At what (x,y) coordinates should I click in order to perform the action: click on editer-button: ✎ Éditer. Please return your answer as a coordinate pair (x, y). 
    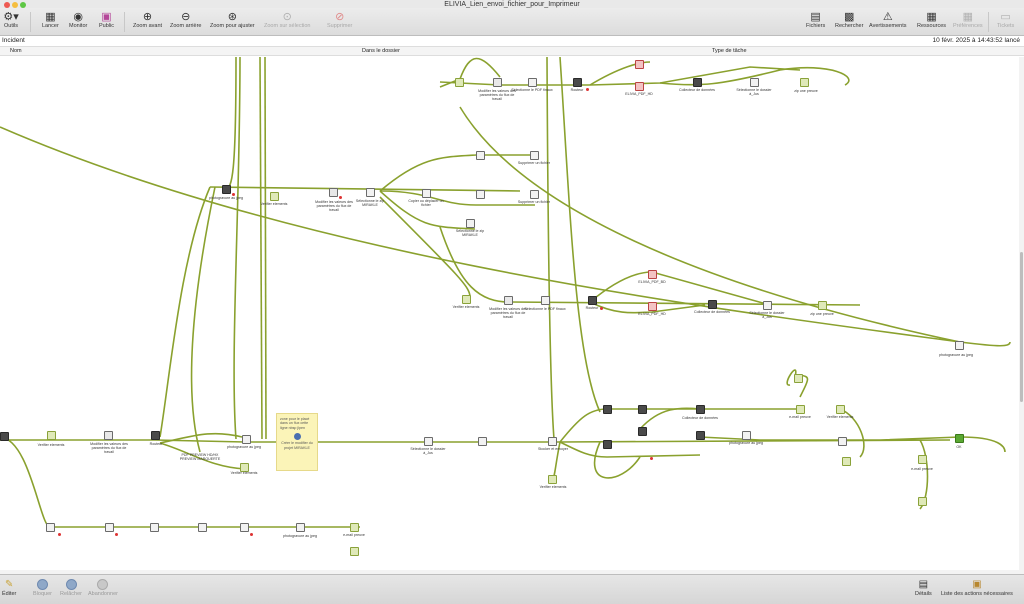
    Looking at the image, I should click on (9, 587).